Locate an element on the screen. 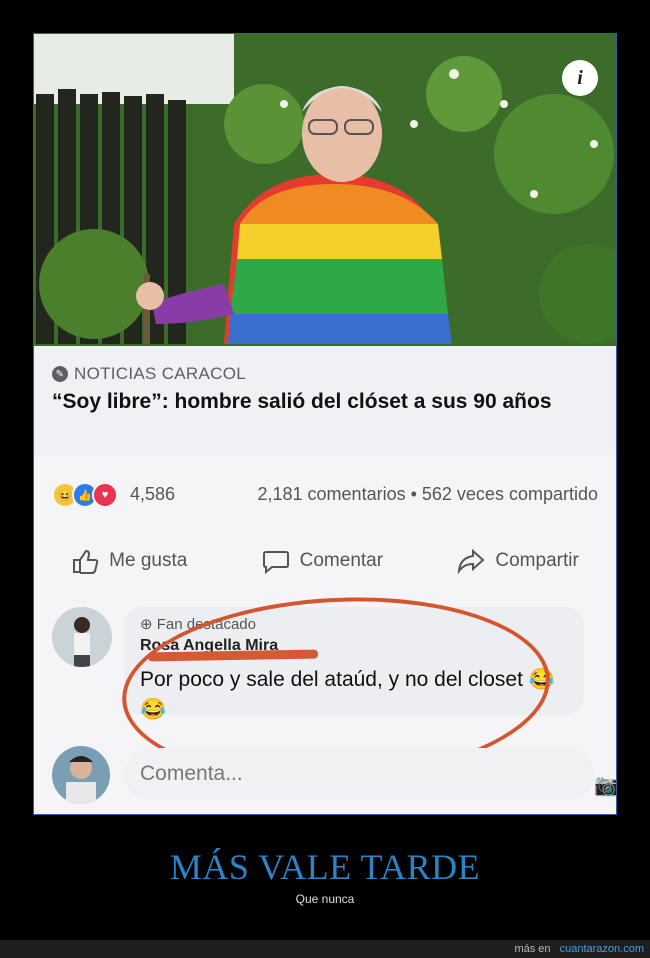 The height and width of the screenshot is (958, 650). post-actions: Me gusta Comentar Compartir is located at coordinates (325, 561).